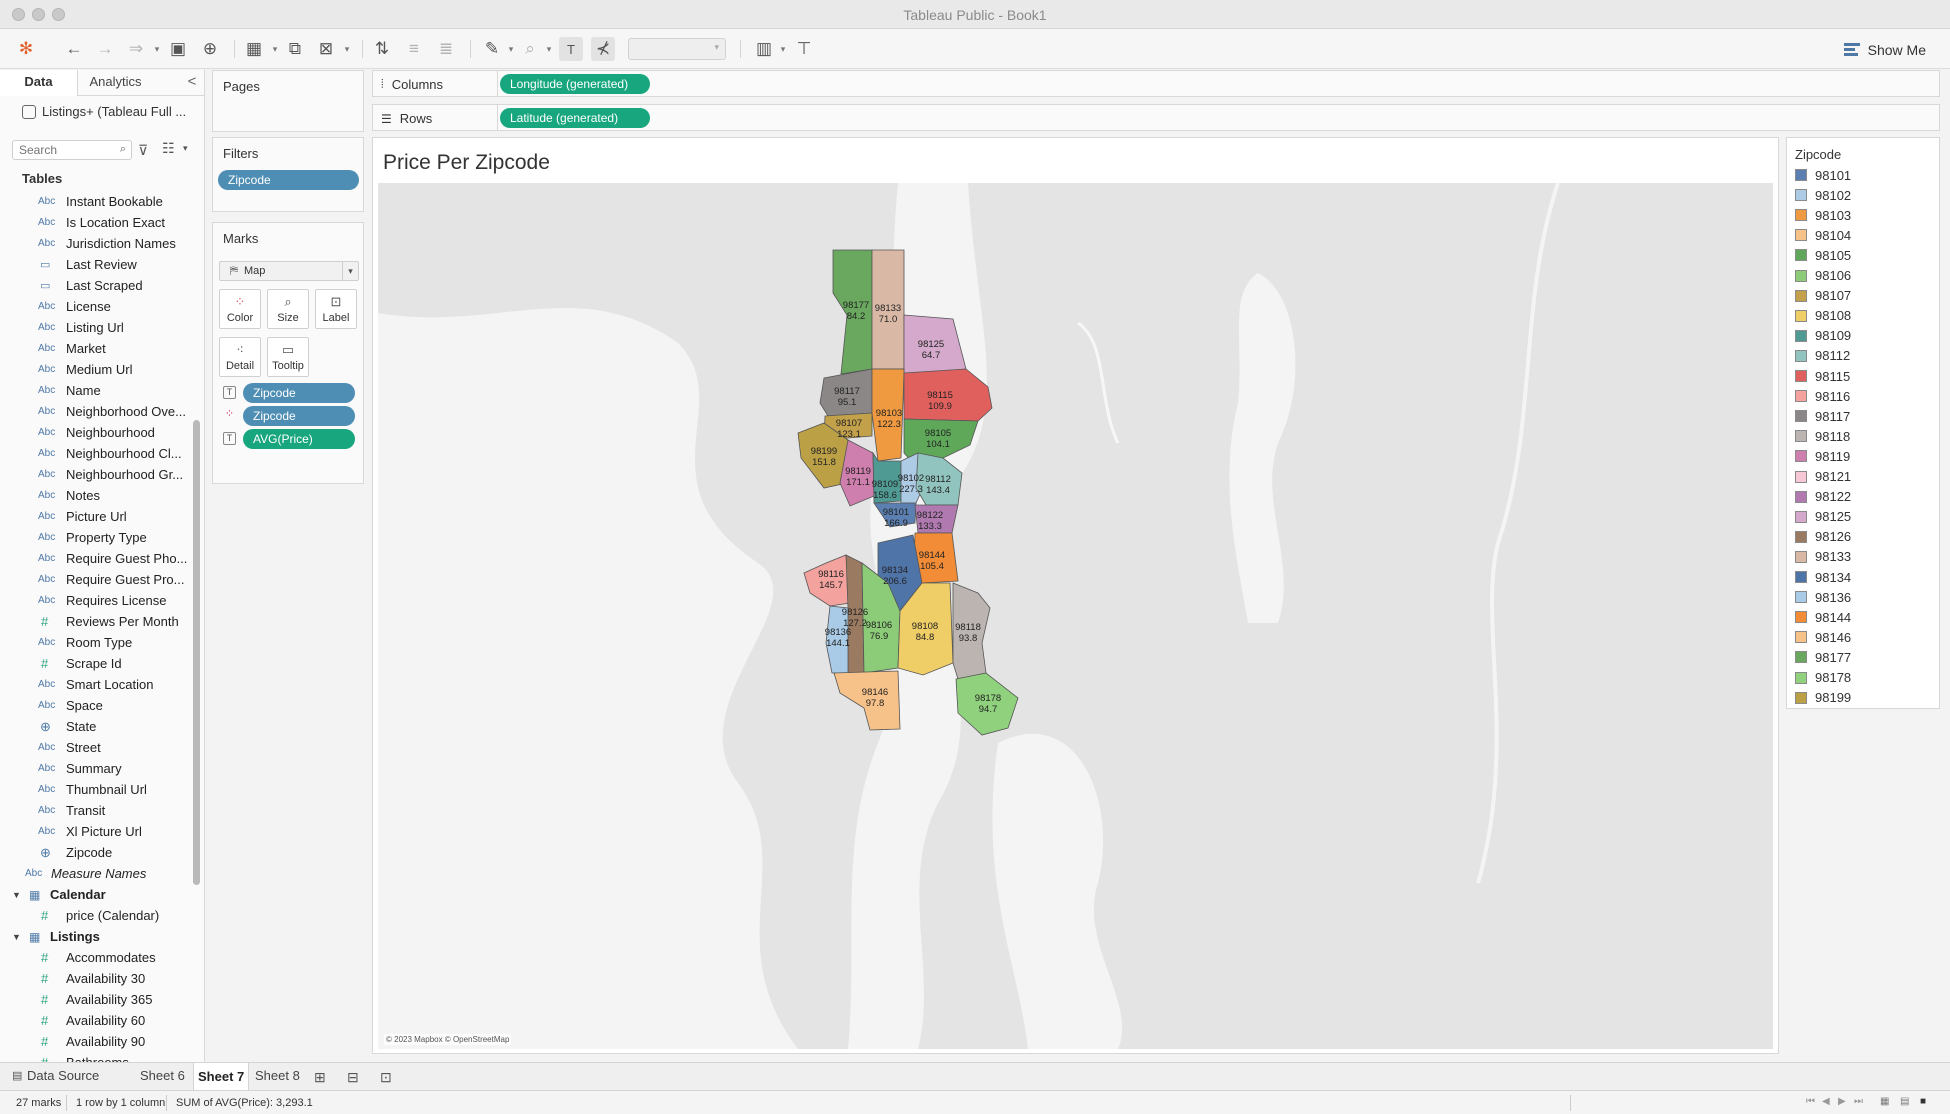 This screenshot has width=1950, height=1114. Describe the element at coordinates (1858, 1101) in the screenshot. I see `last-sheet-icon: ⏭` at that location.